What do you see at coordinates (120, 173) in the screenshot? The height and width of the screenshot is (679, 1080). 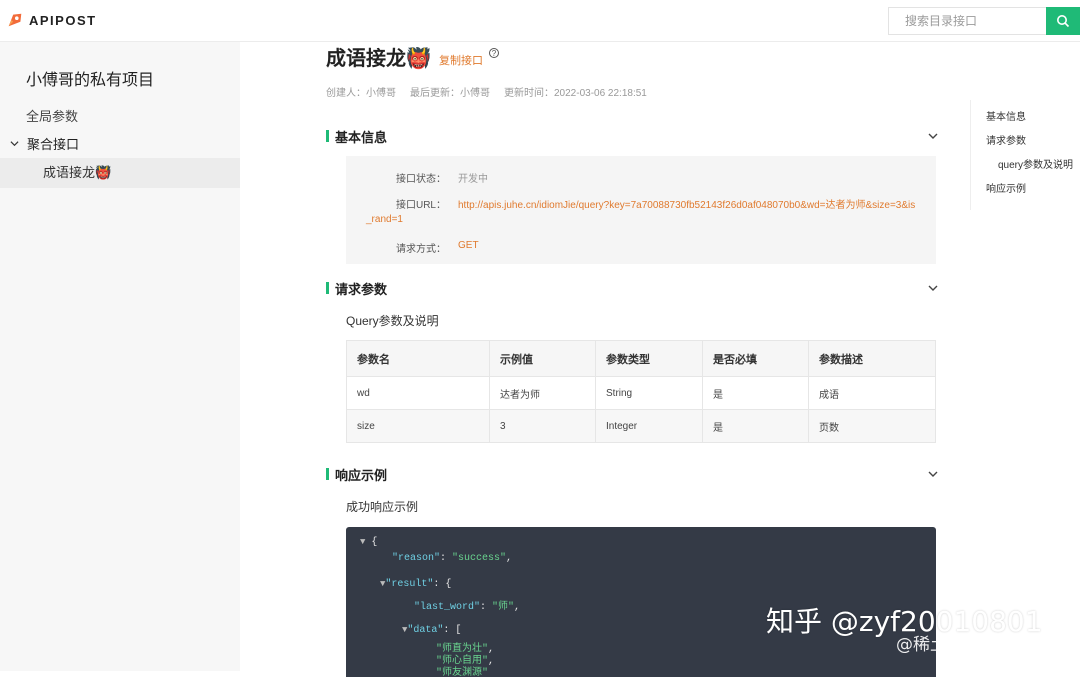 I see `sidebar-item-idiom: 成语接龙👹` at bounding box center [120, 173].